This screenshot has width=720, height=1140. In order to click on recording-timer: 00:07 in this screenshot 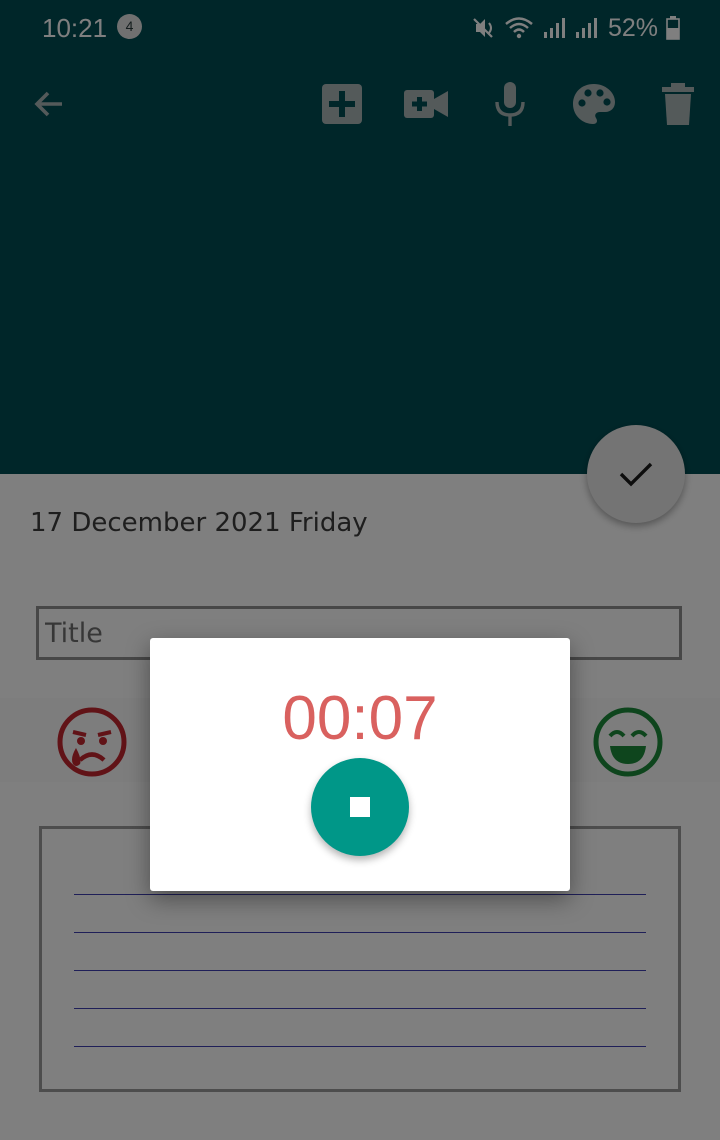, I will do `click(360, 718)`.